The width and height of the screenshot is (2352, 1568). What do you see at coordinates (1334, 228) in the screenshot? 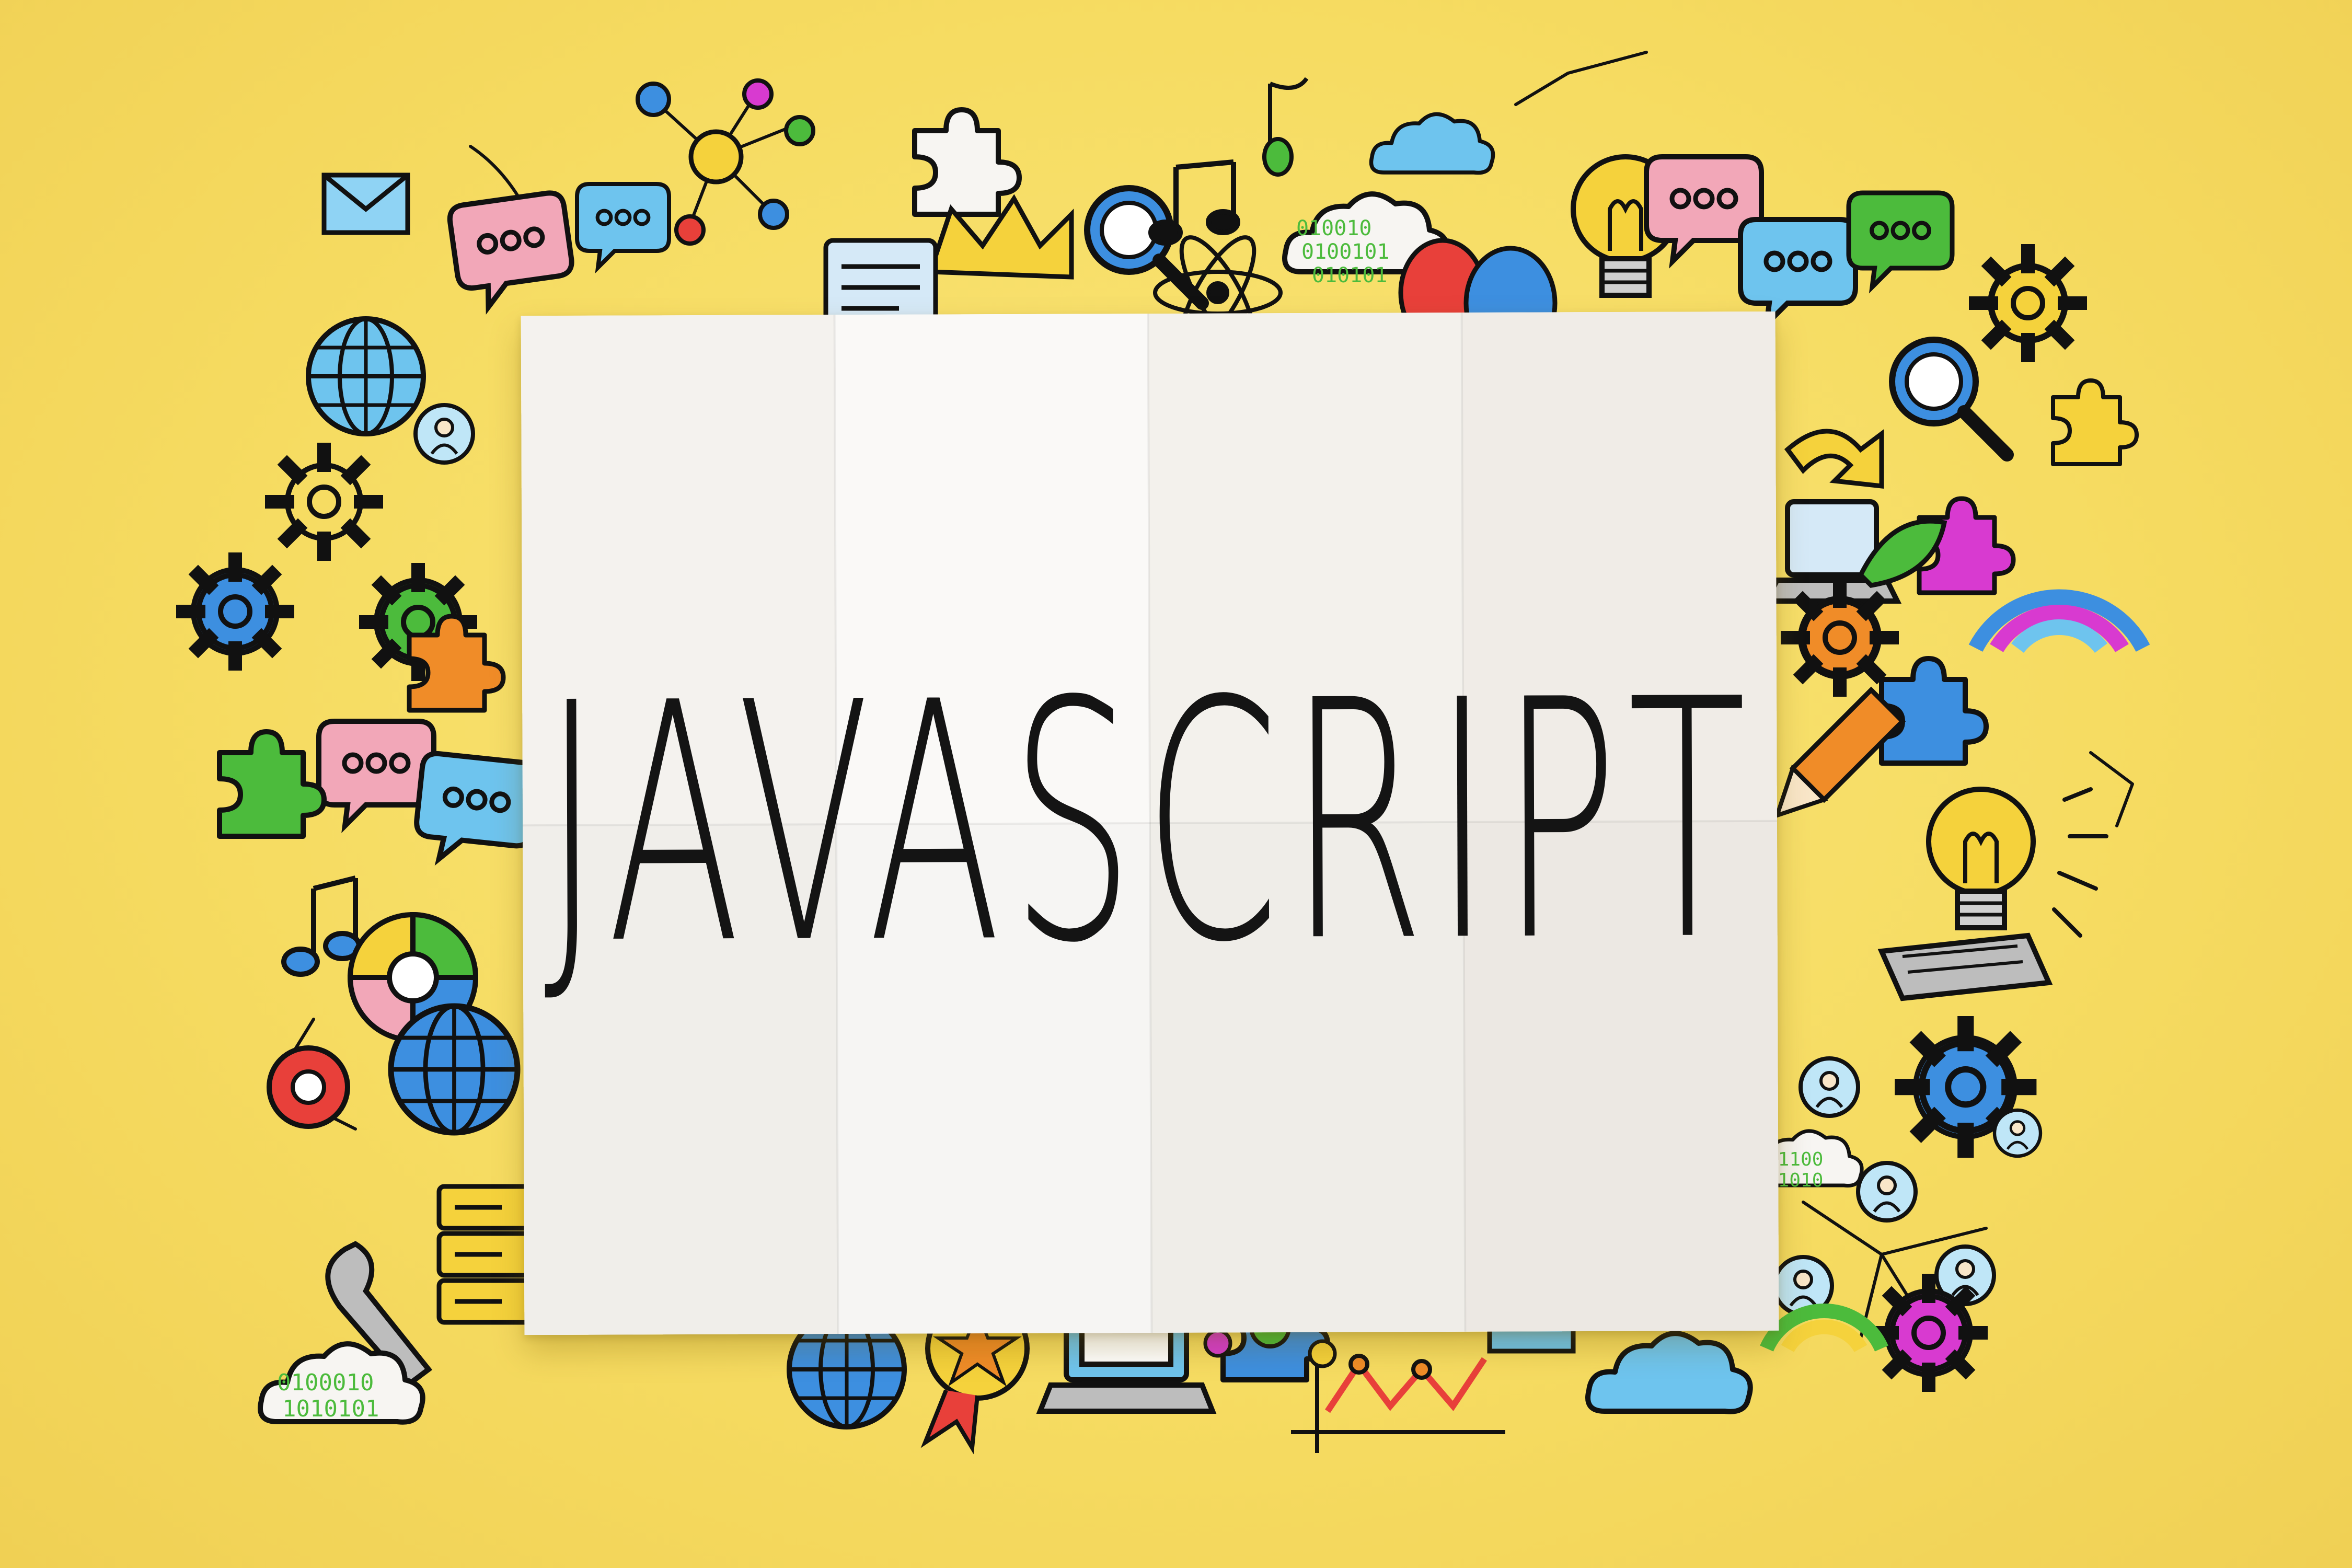
I see `svg-text: 010010` at bounding box center [1334, 228].